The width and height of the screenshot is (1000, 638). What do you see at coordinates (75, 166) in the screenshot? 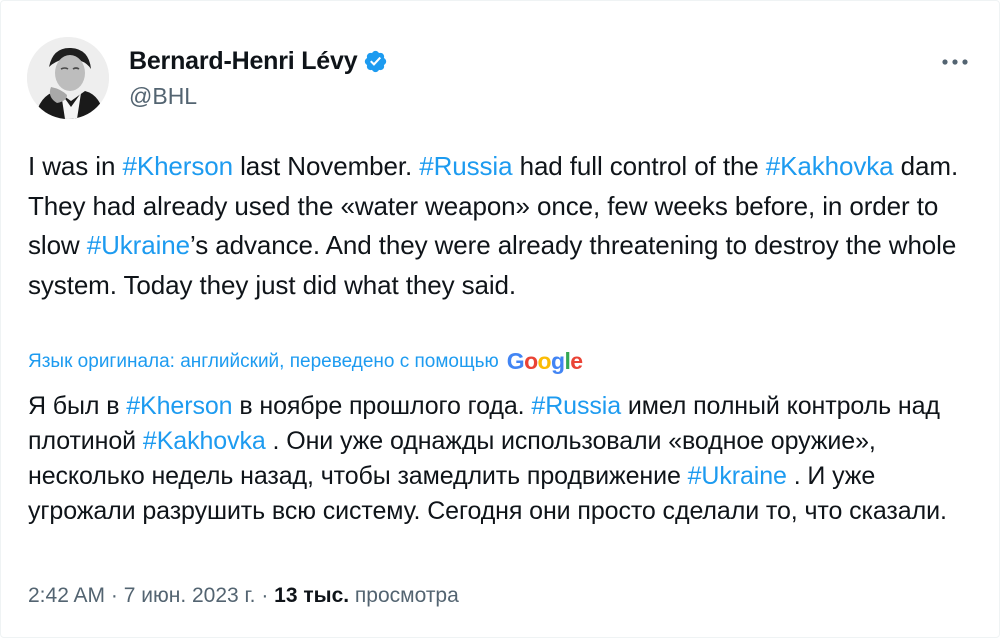
I see `text-segment: I was in` at bounding box center [75, 166].